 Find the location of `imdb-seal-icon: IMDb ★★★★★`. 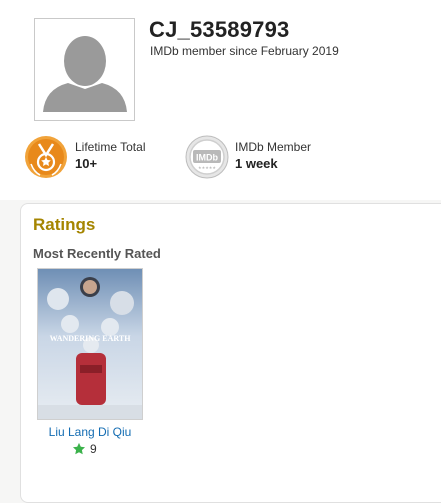

imdb-seal-icon: IMDb ★★★★★ is located at coordinates (207, 157).